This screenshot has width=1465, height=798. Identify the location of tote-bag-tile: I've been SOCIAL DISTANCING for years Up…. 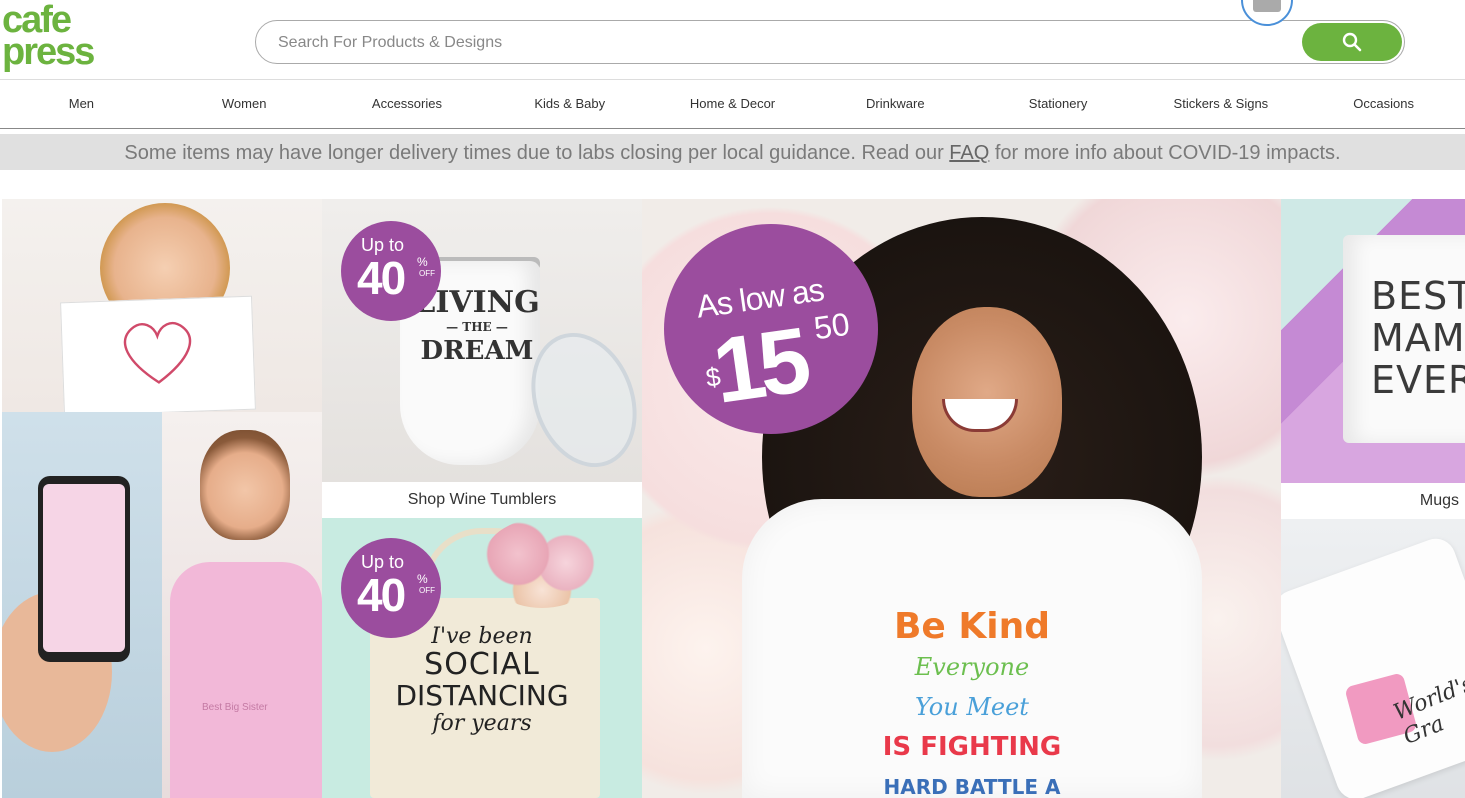
(482, 658).